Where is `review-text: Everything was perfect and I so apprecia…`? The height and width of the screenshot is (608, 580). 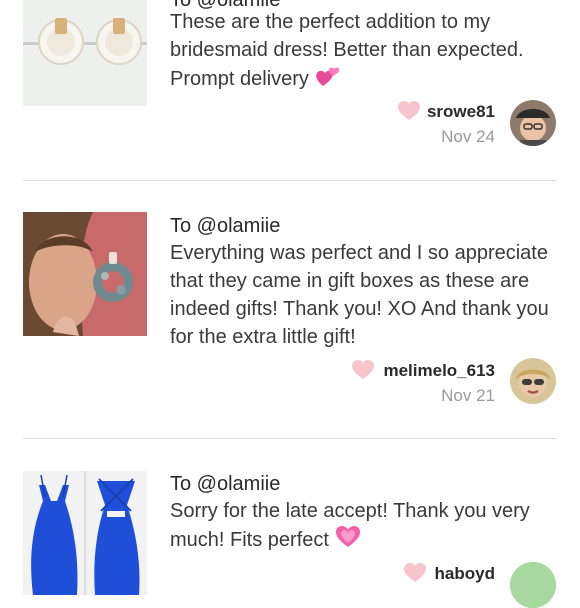 review-text: Everything was perfect and I so apprecia… is located at coordinates (359, 295).